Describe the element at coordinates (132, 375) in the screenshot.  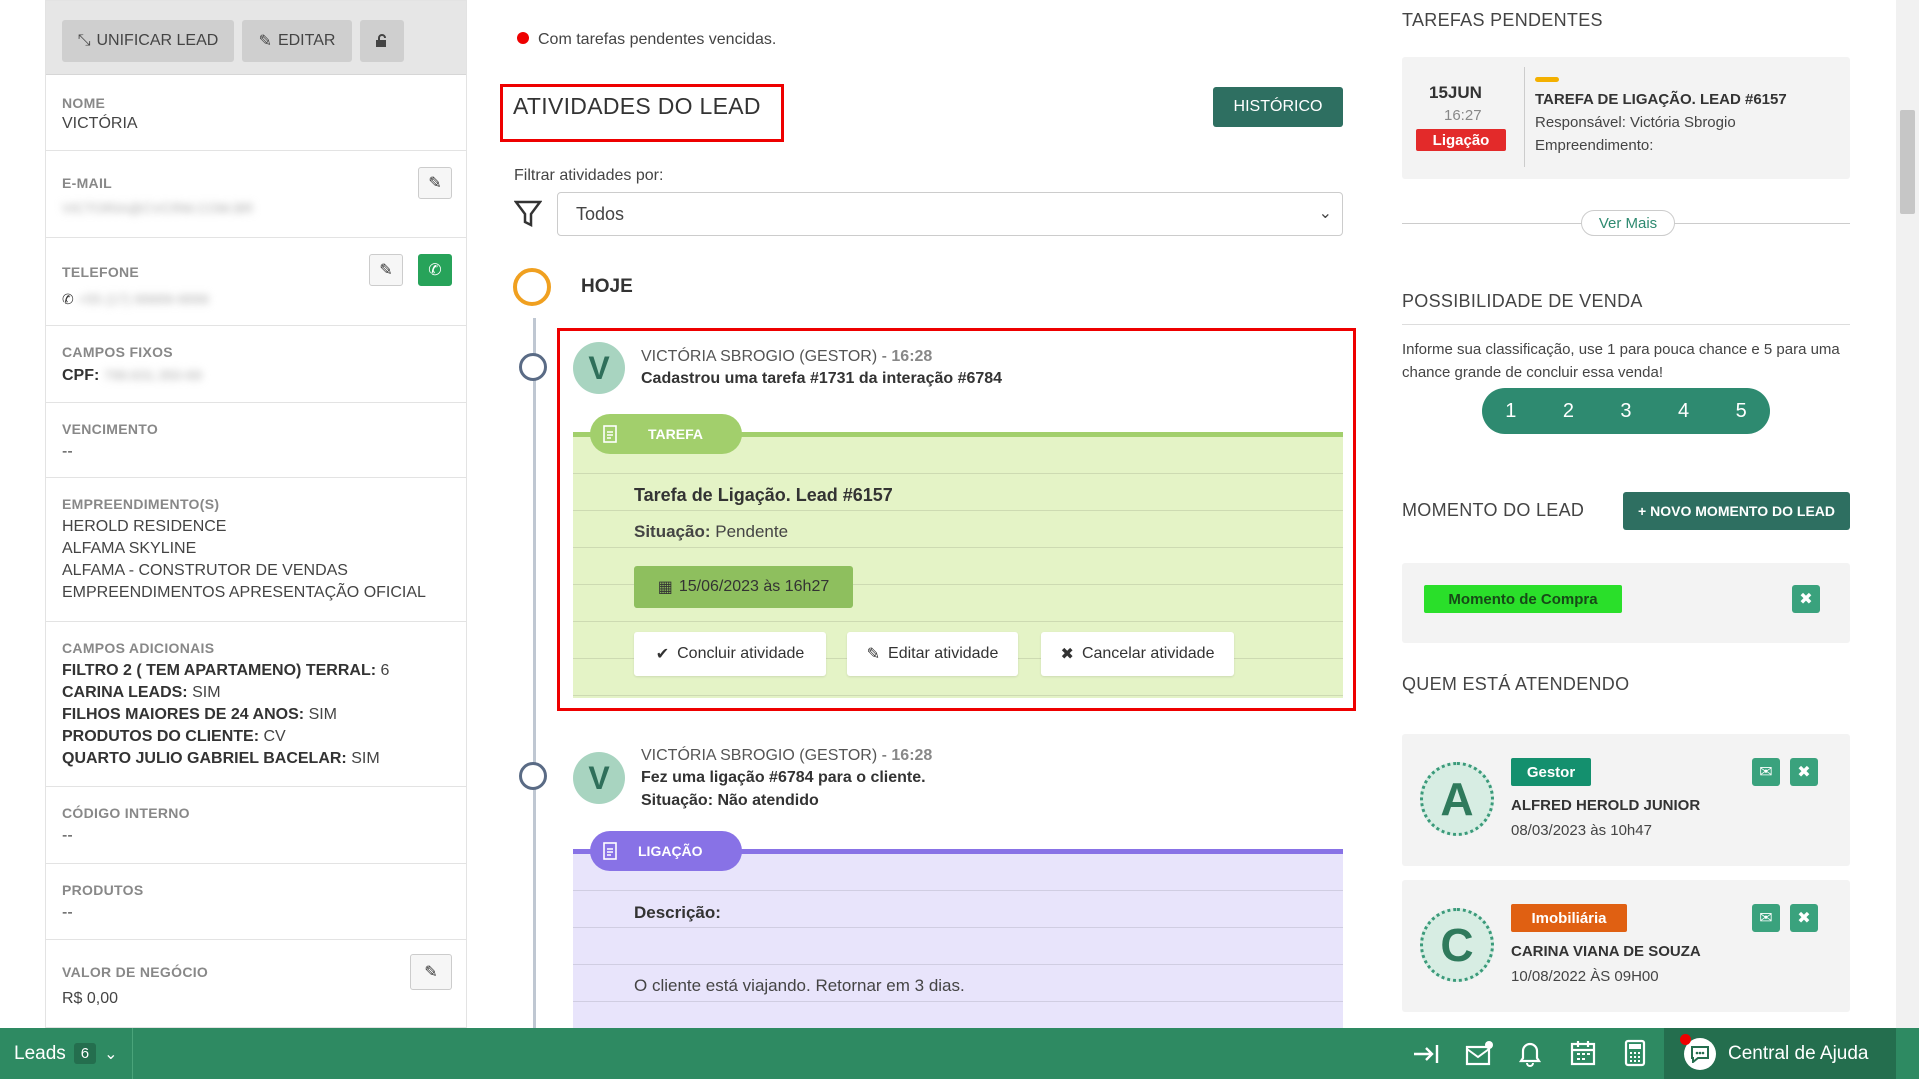
I see `field-value: CPF: 799.631.350-69` at that location.